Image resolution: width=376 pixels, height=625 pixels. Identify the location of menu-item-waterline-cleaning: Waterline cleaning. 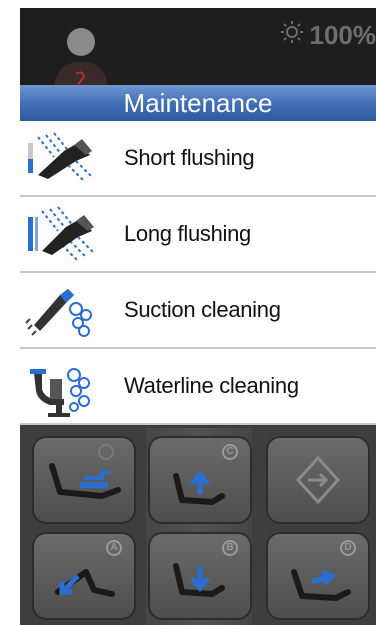
(198, 387).